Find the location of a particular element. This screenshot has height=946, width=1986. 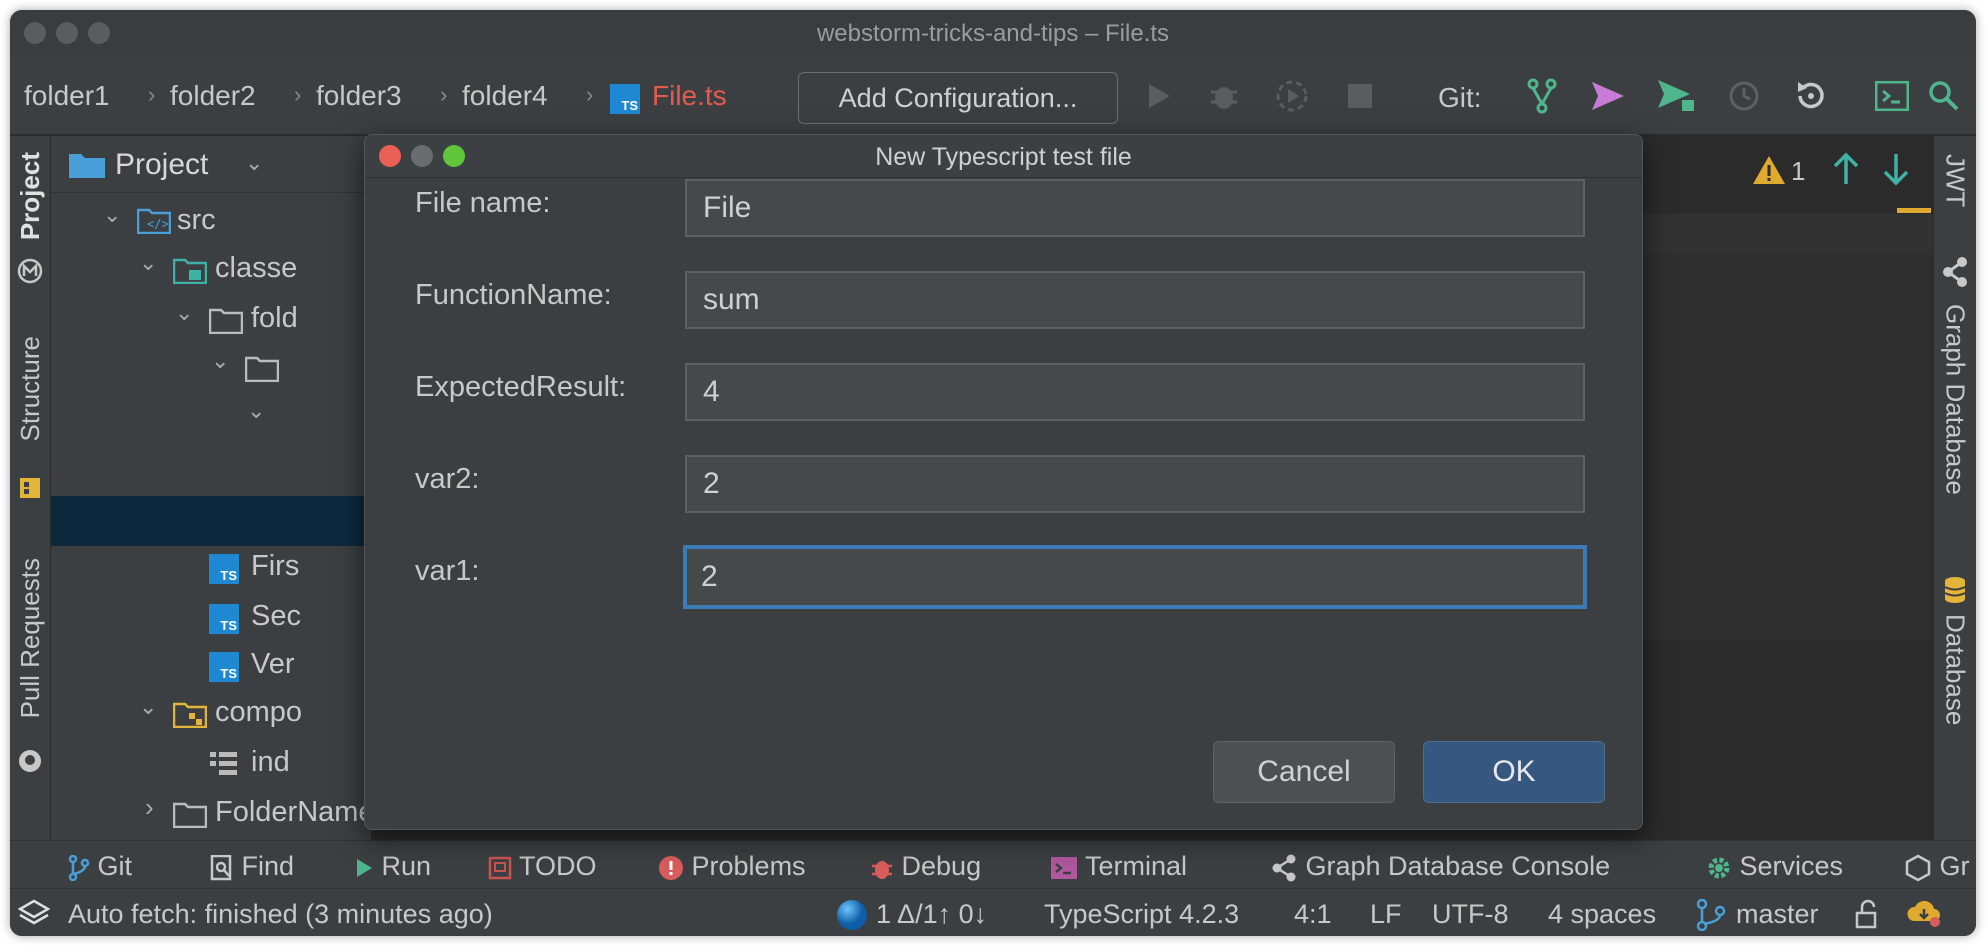

index-file-icon is located at coordinates (224, 765).